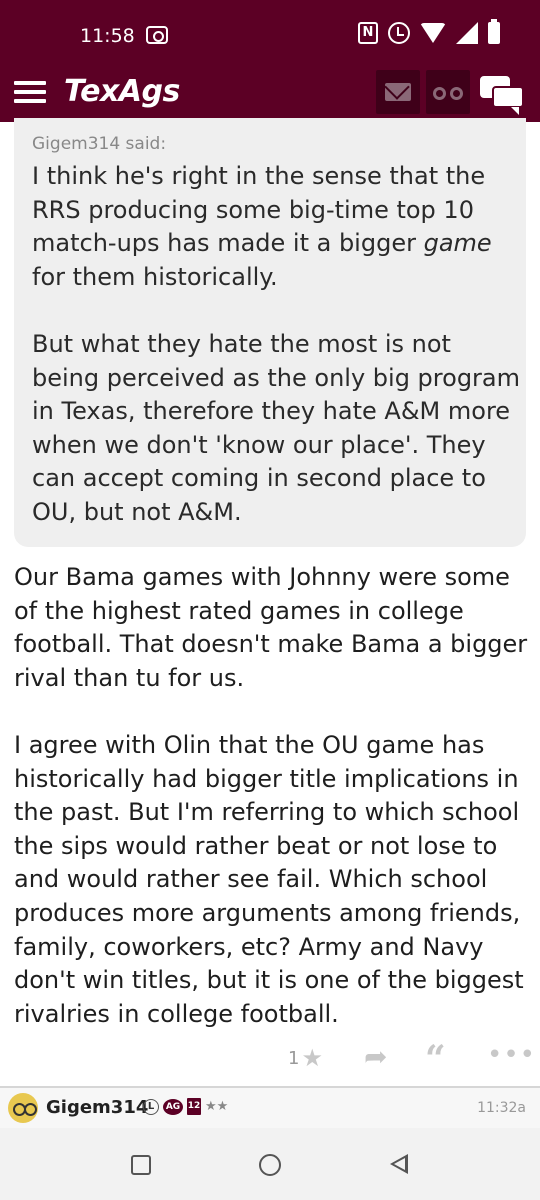 The width and height of the screenshot is (540, 1200). Describe the element at coordinates (294, 1058) in the screenshot. I see `like-count: 1` at that location.